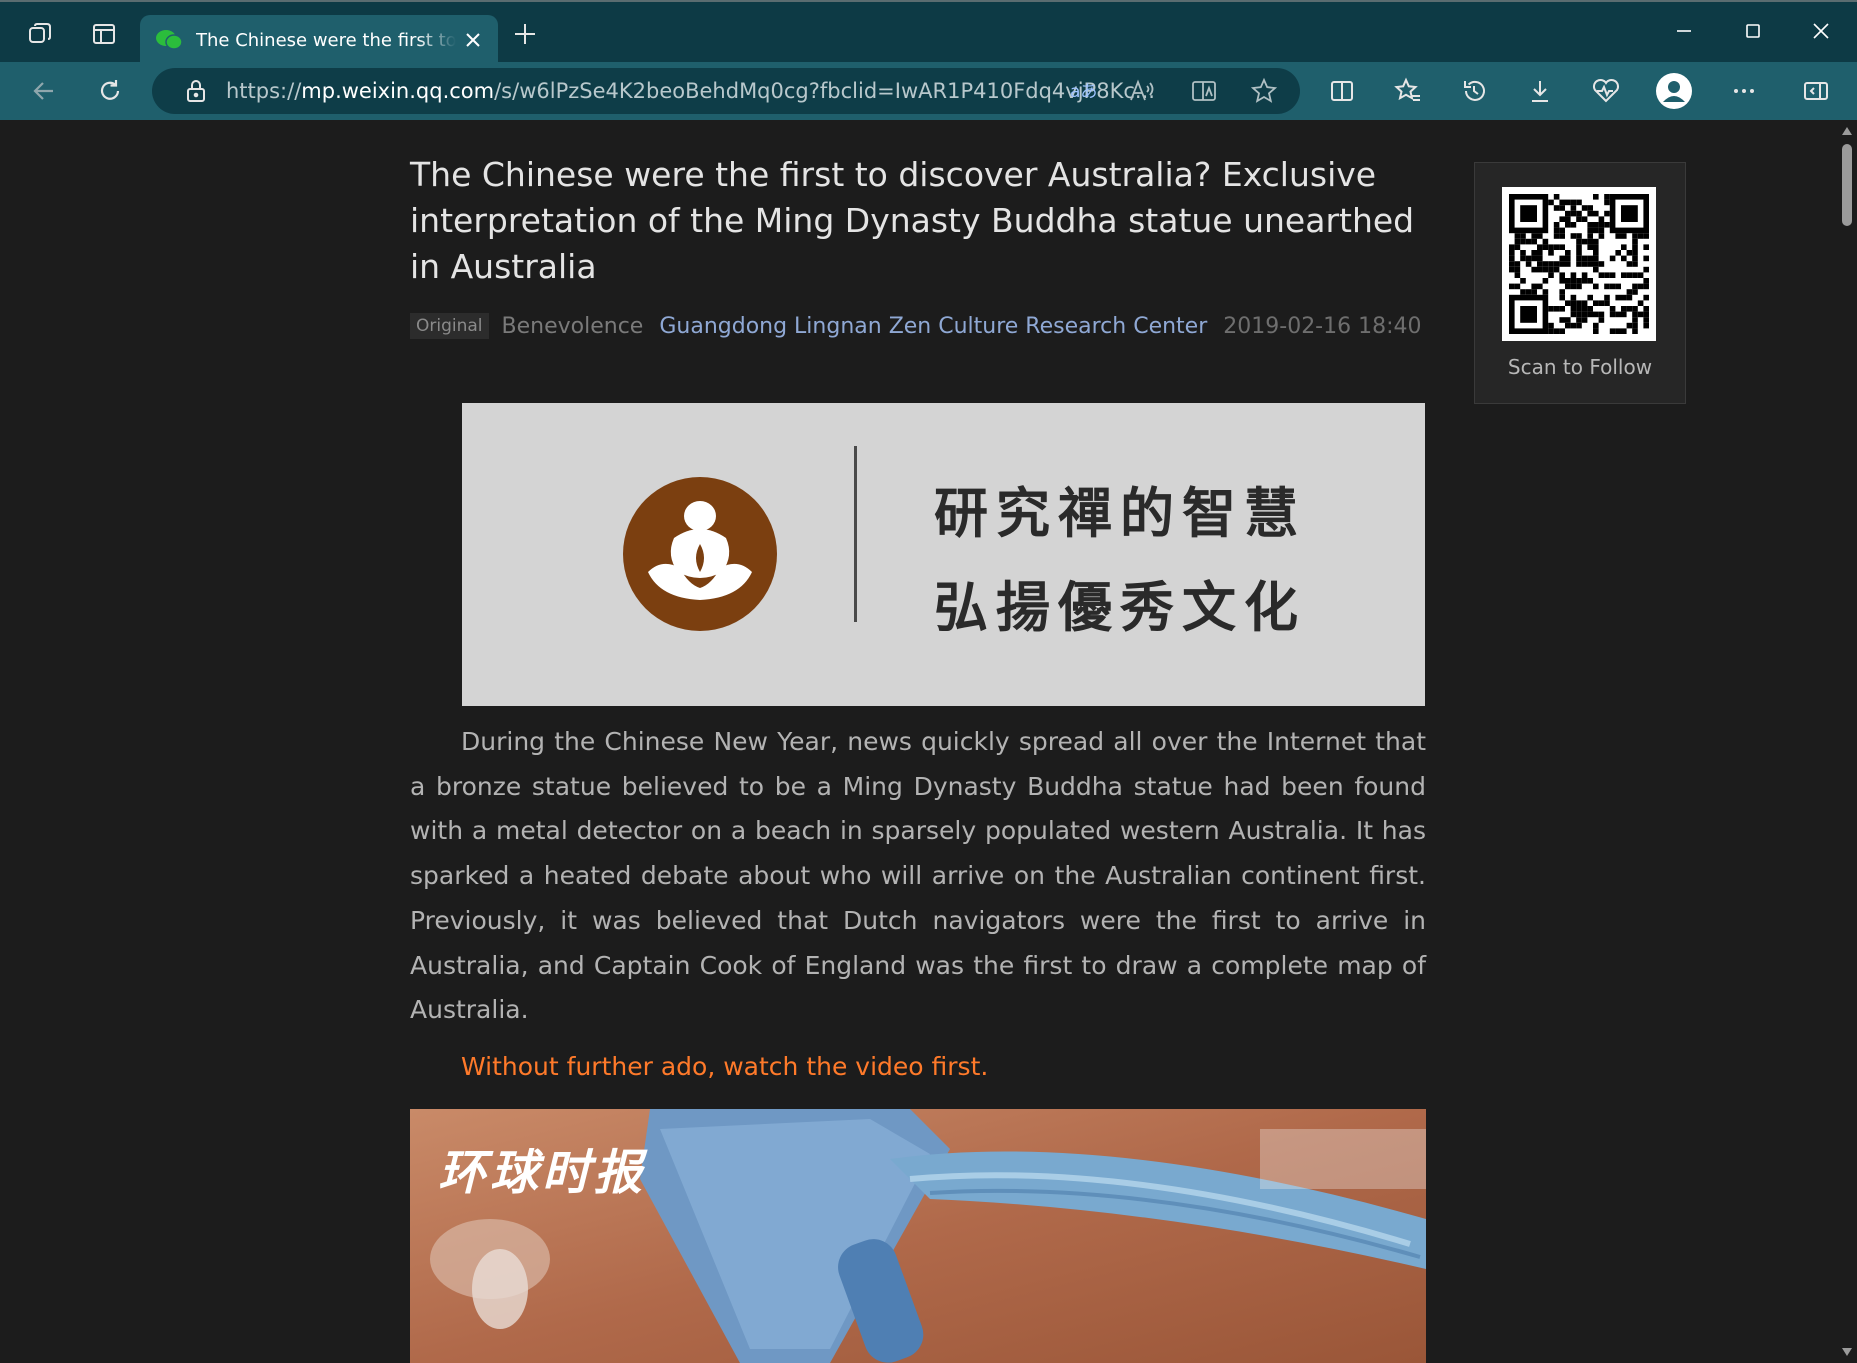 Image resolution: width=1857 pixels, height=1363 pixels. I want to click on favorites-icon, so click(1408, 91).